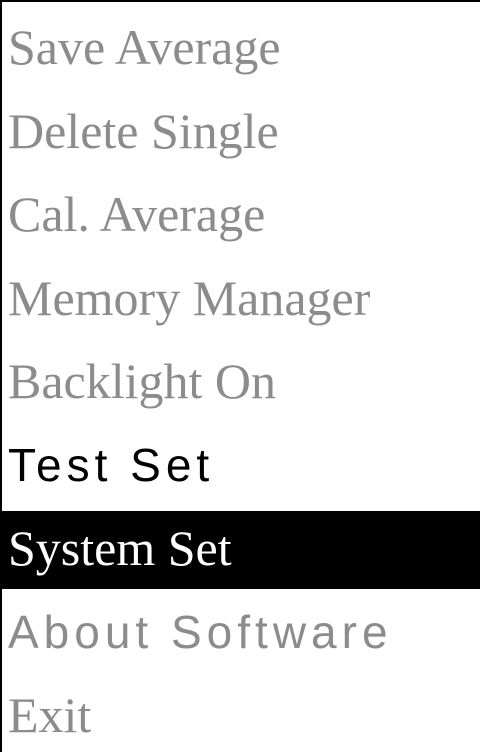 The height and width of the screenshot is (752, 480). Describe the element at coordinates (189, 297) in the screenshot. I see `menu-item-label: Memory Manager` at that location.